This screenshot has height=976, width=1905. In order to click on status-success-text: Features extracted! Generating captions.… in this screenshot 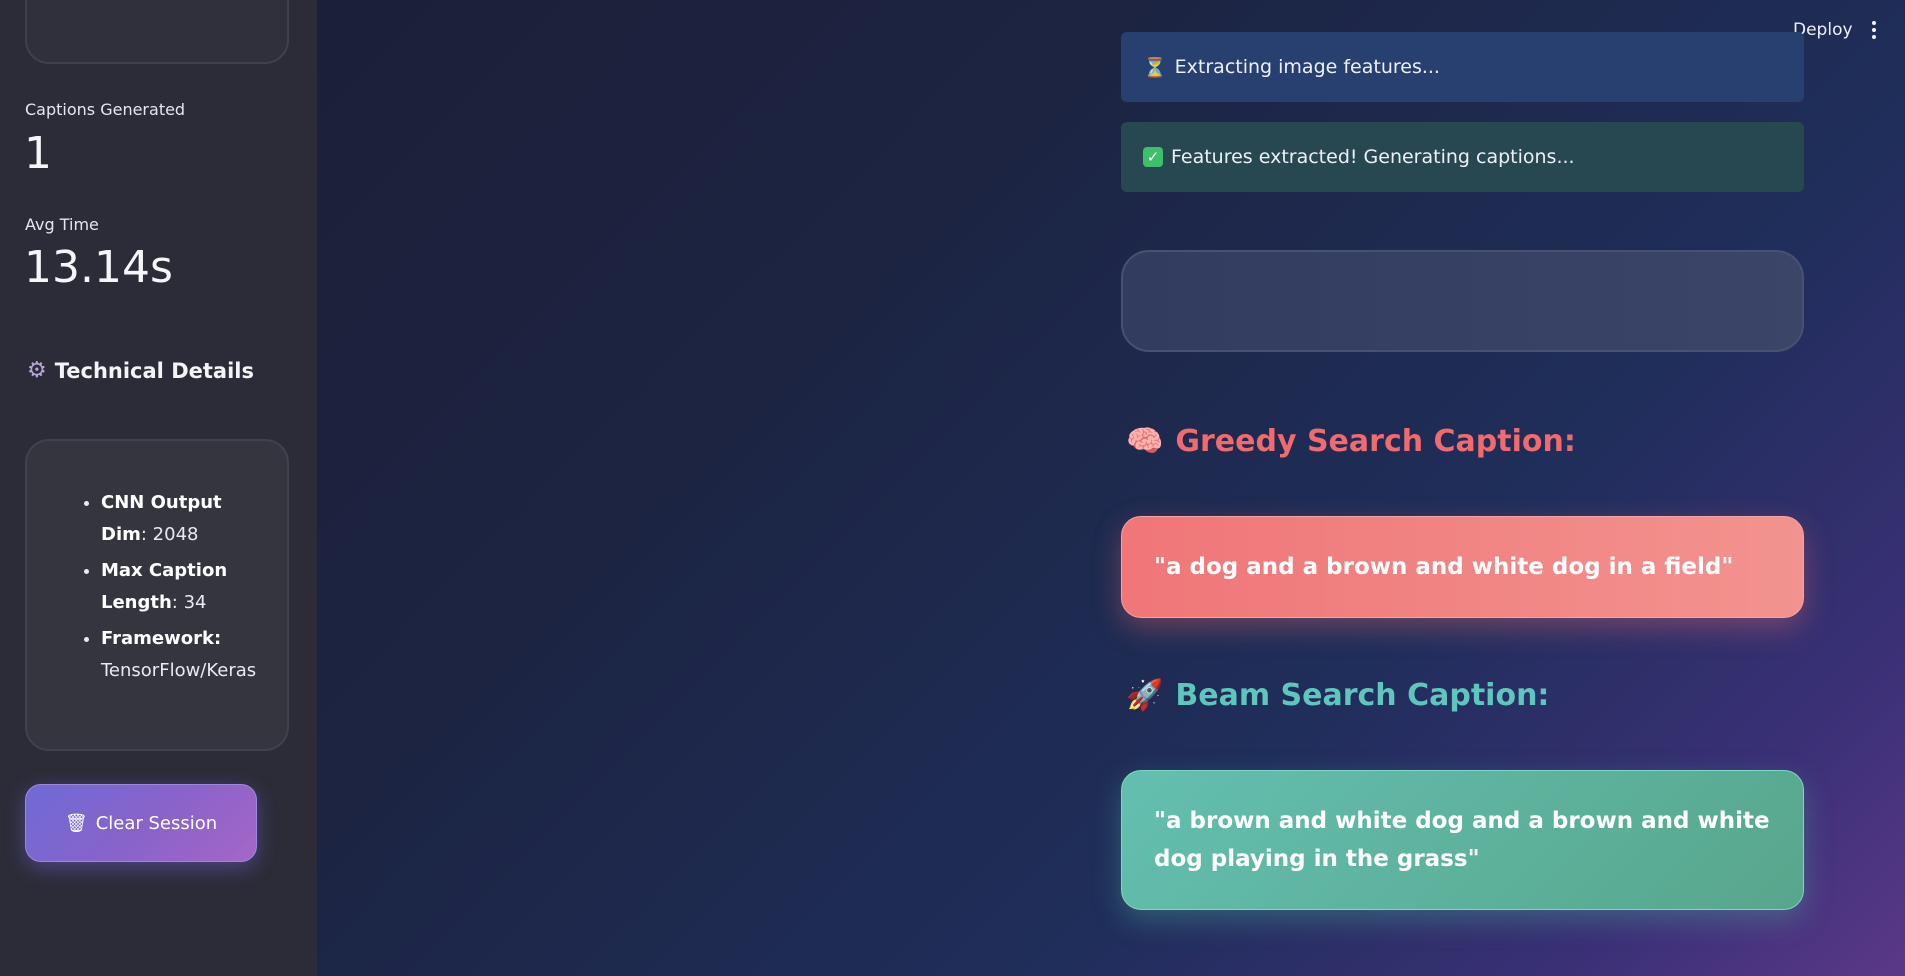, I will do `click(1373, 157)`.